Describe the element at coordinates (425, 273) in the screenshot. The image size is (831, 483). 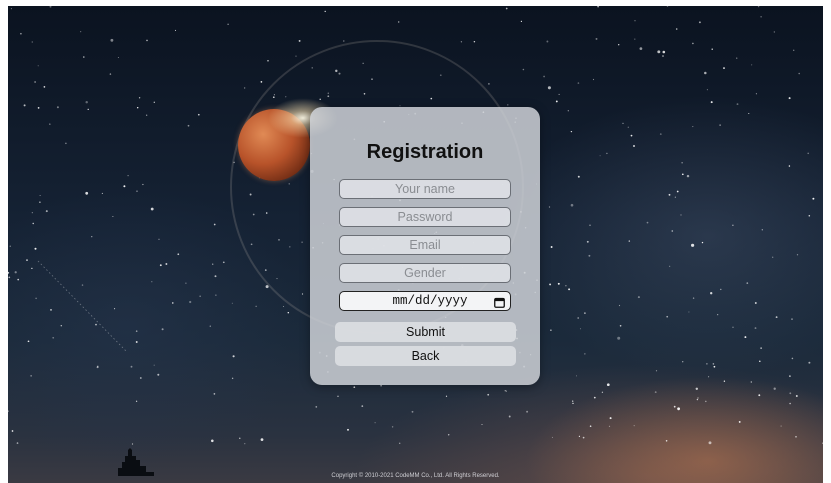
I see `gender-field` at that location.